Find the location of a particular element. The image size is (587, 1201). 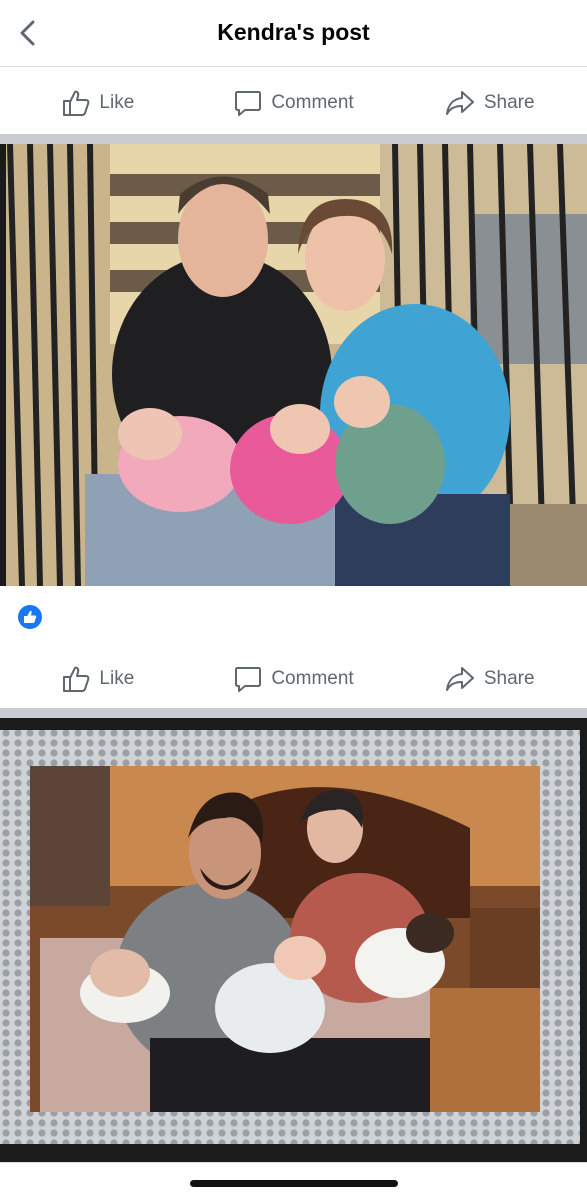

comment-button: Comment is located at coordinates (294, 103).